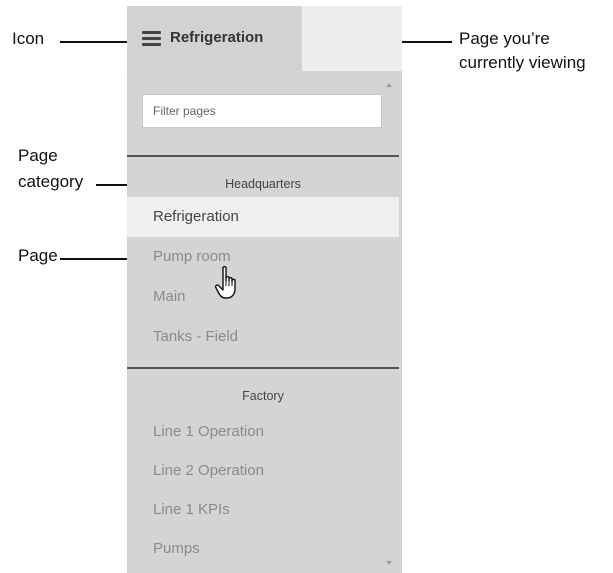 Image resolution: width=613 pixels, height=573 pixels. I want to click on page-item-pump-room: Pump room, so click(263, 257).